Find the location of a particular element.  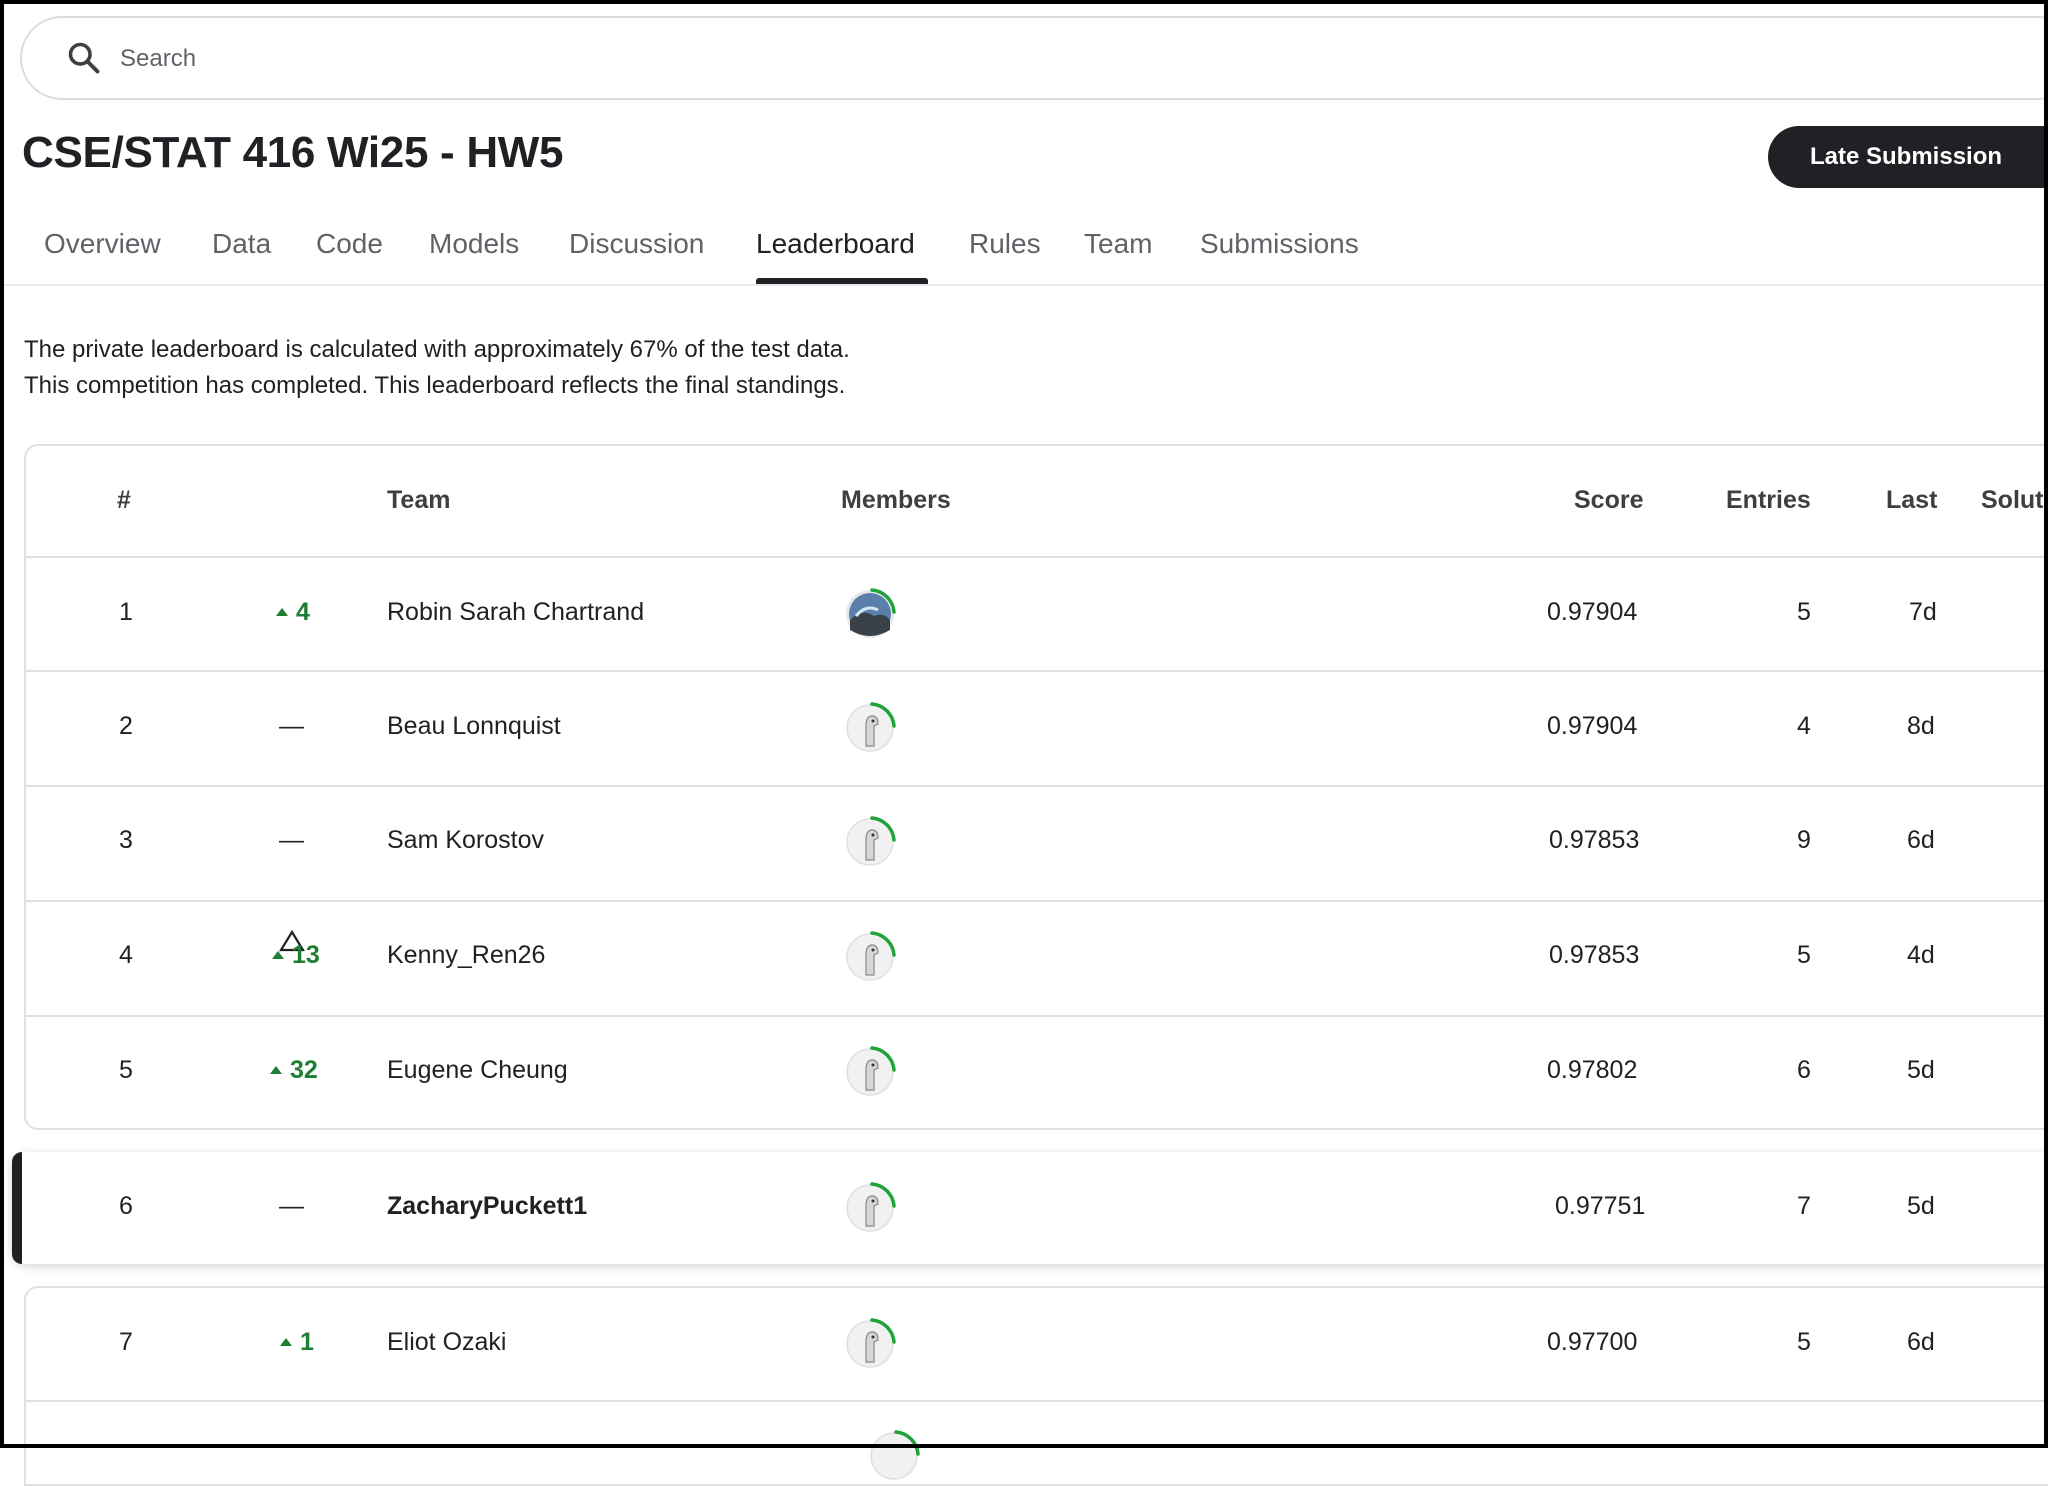

tab-discussion: Discussion is located at coordinates (636, 244).